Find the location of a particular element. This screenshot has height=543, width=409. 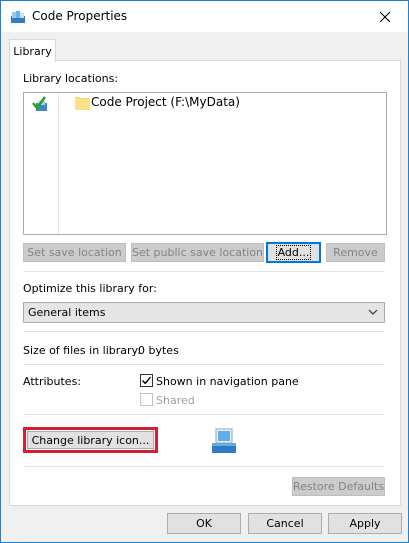

library-locations-label: Library locations: is located at coordinates (71, 78).